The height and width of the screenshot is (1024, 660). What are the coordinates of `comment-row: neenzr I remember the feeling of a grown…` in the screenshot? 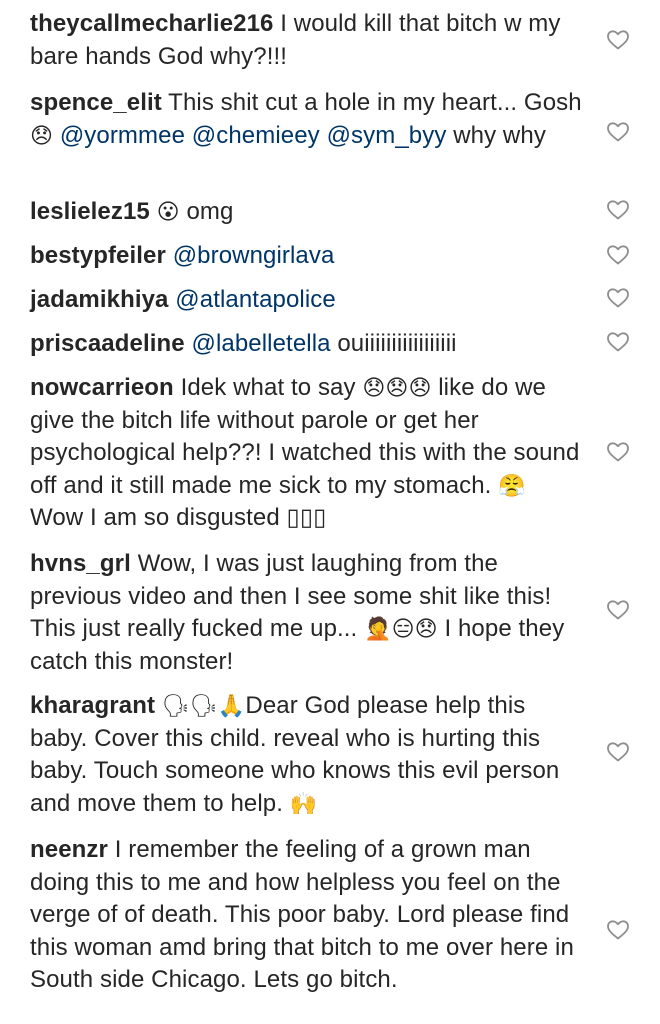 It's located at (329, 915).